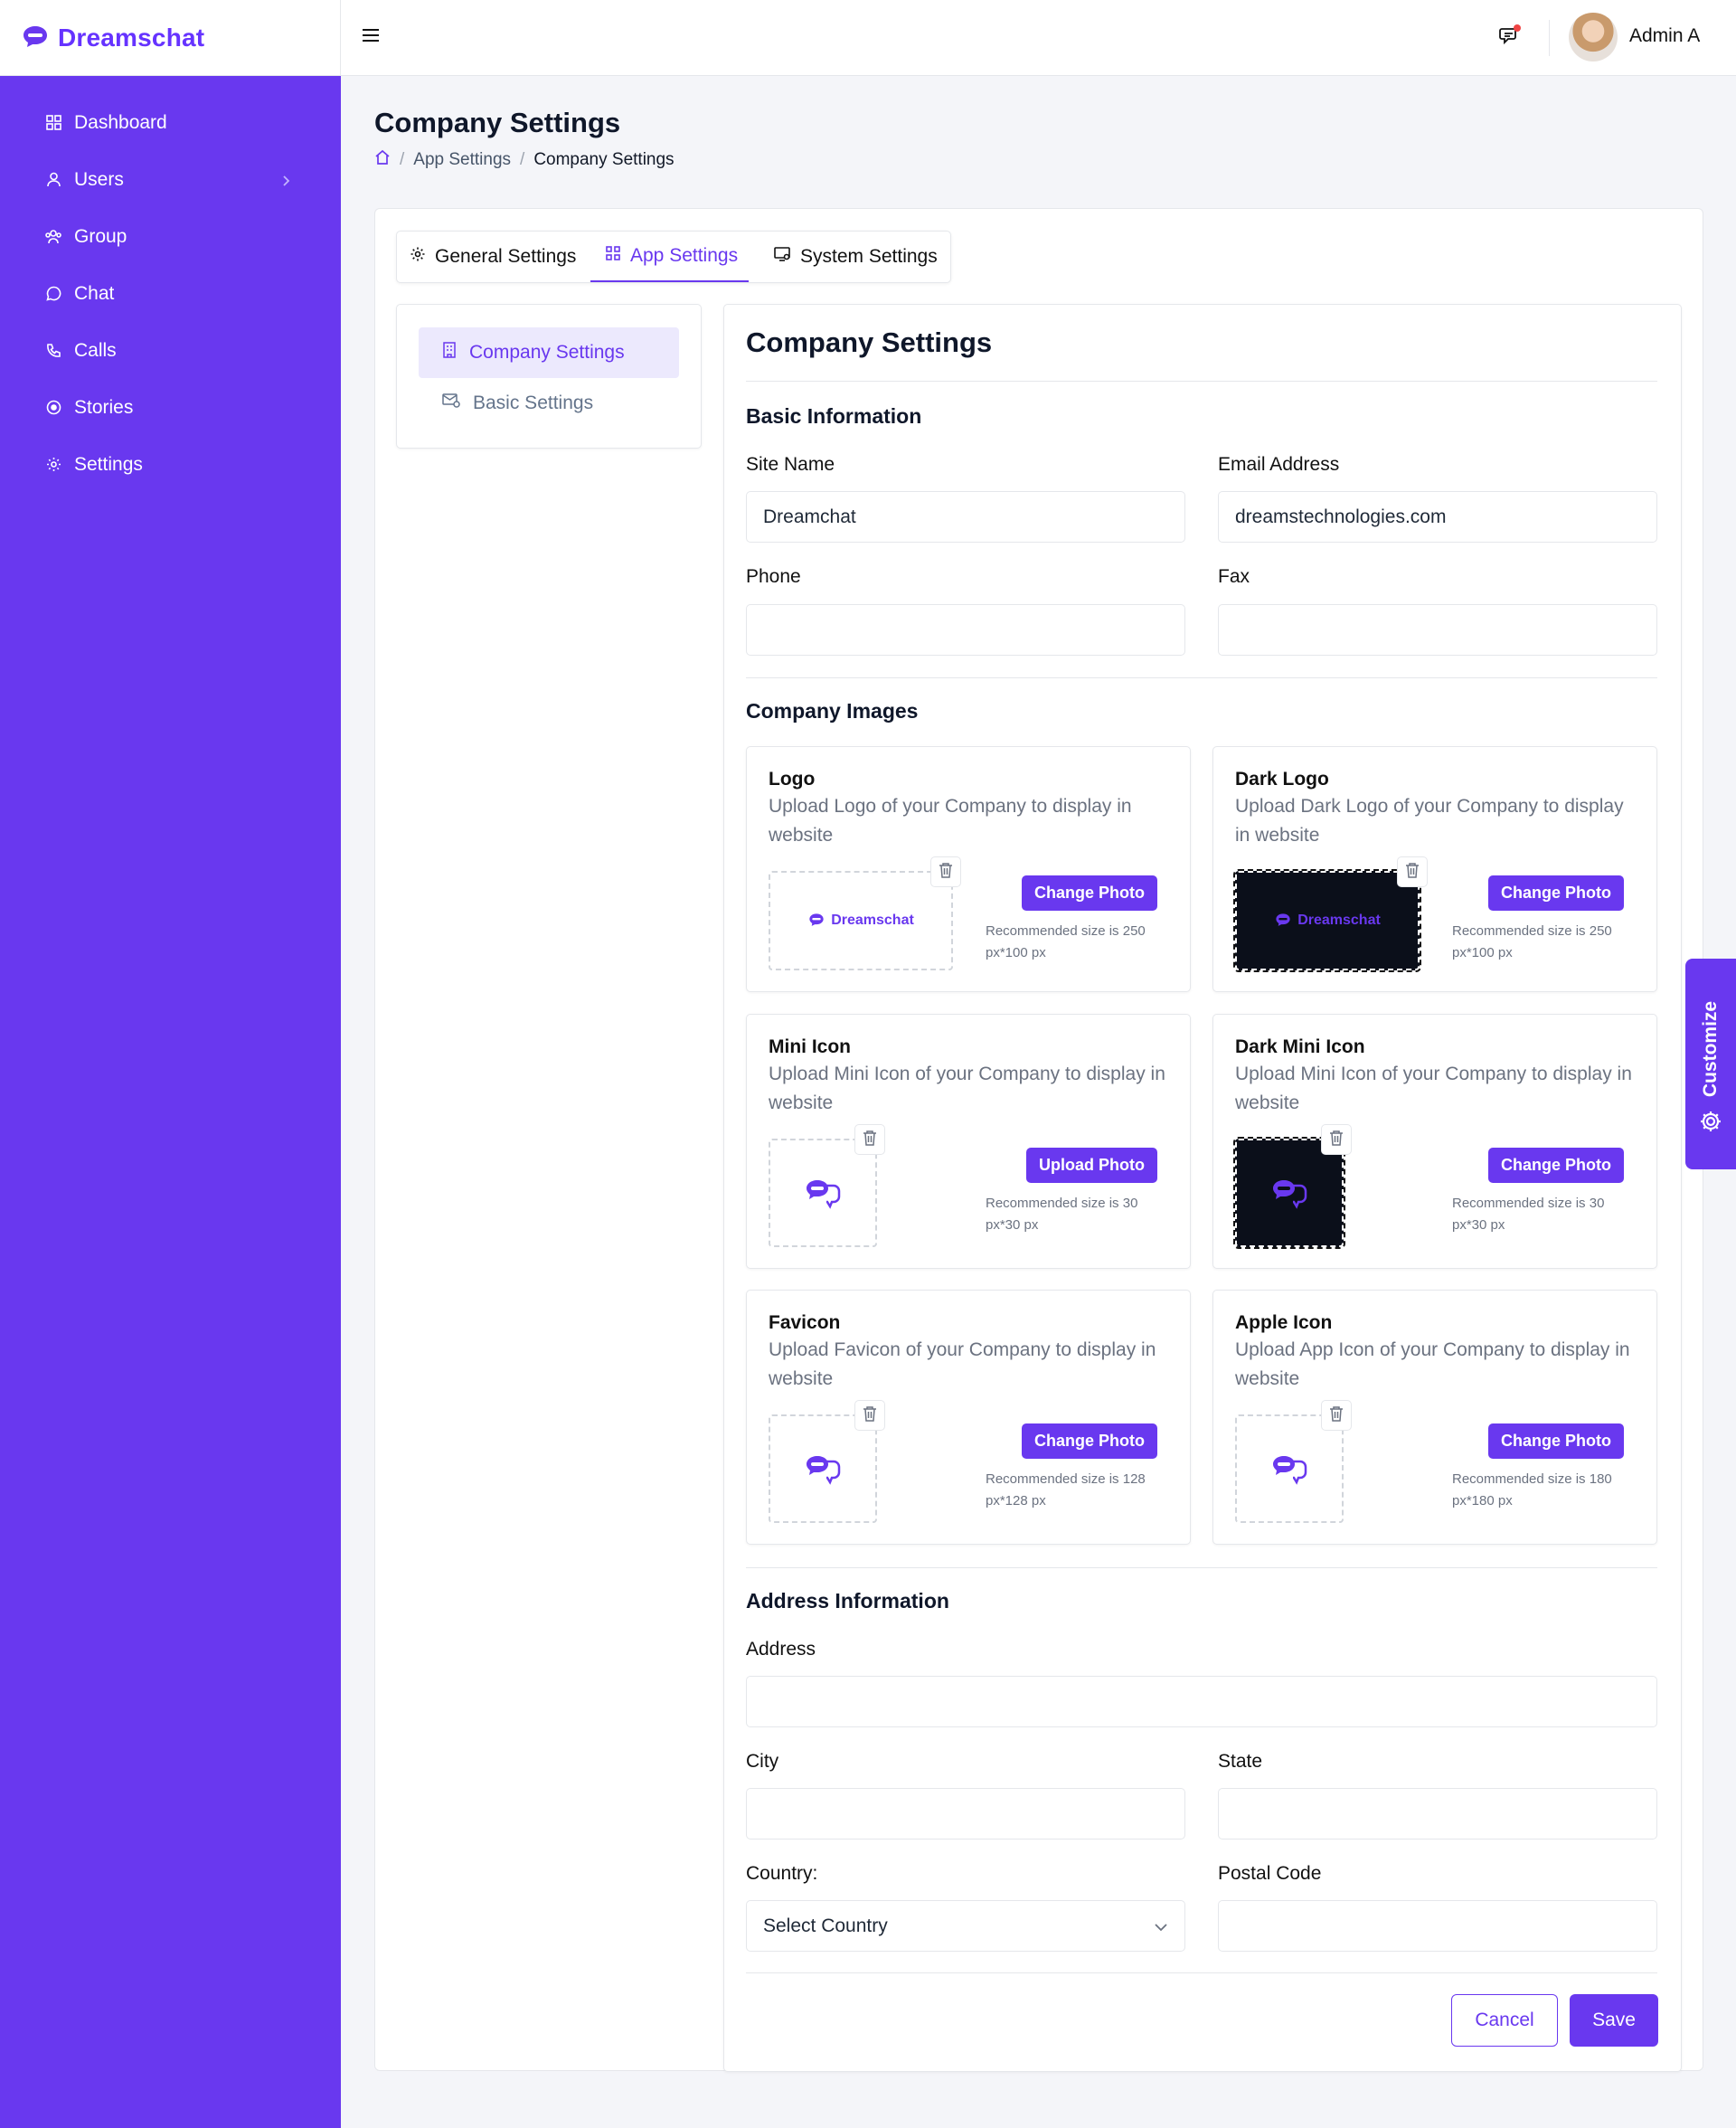  What do you see at coordinates (170, 293) in the screenshot?
I see `sidebar-item-chat: Chat` at bounding box center [170, 293].